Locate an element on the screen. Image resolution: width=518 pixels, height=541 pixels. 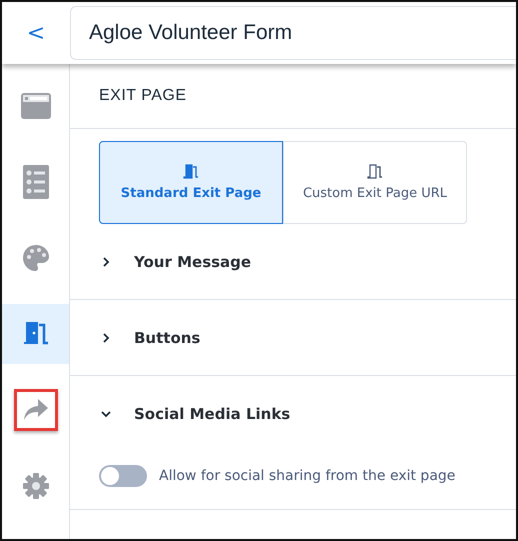
panel-title: Your Message is located at coordinates (193, 261).